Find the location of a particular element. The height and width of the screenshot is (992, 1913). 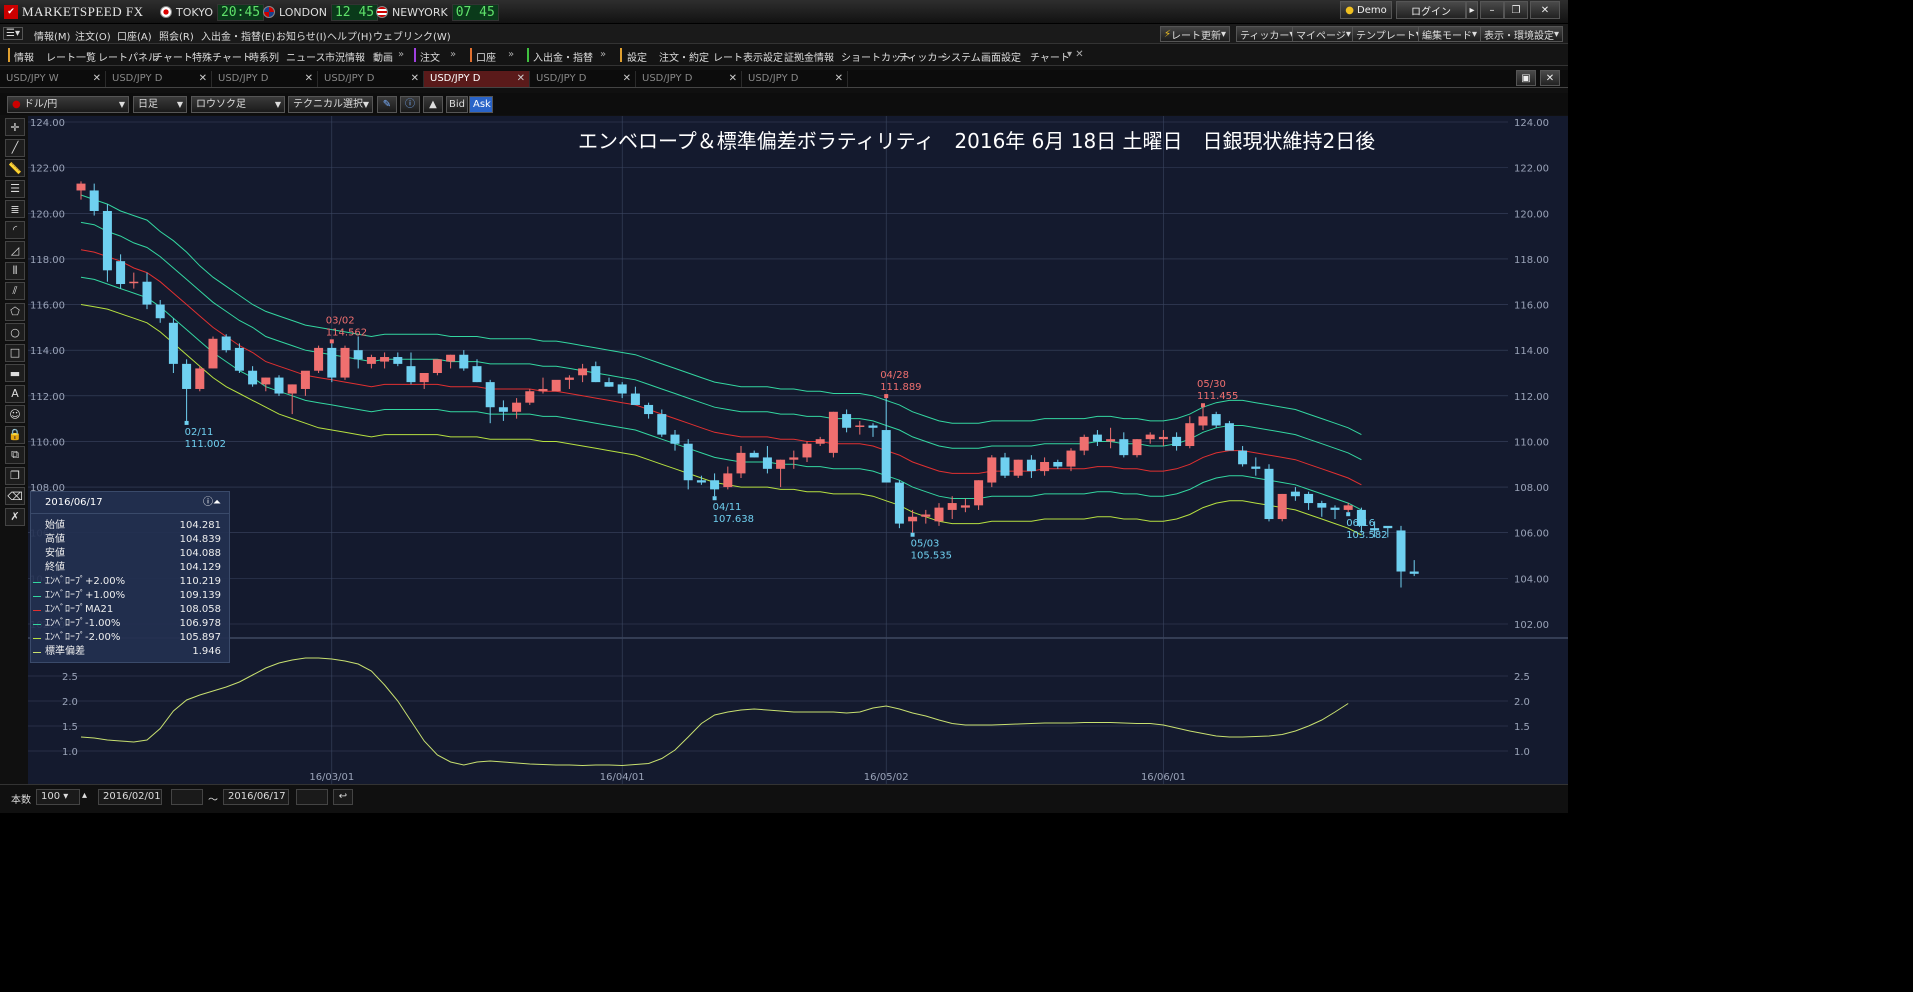

trendline-icon: ╱ is located at coordinates (15, 147).